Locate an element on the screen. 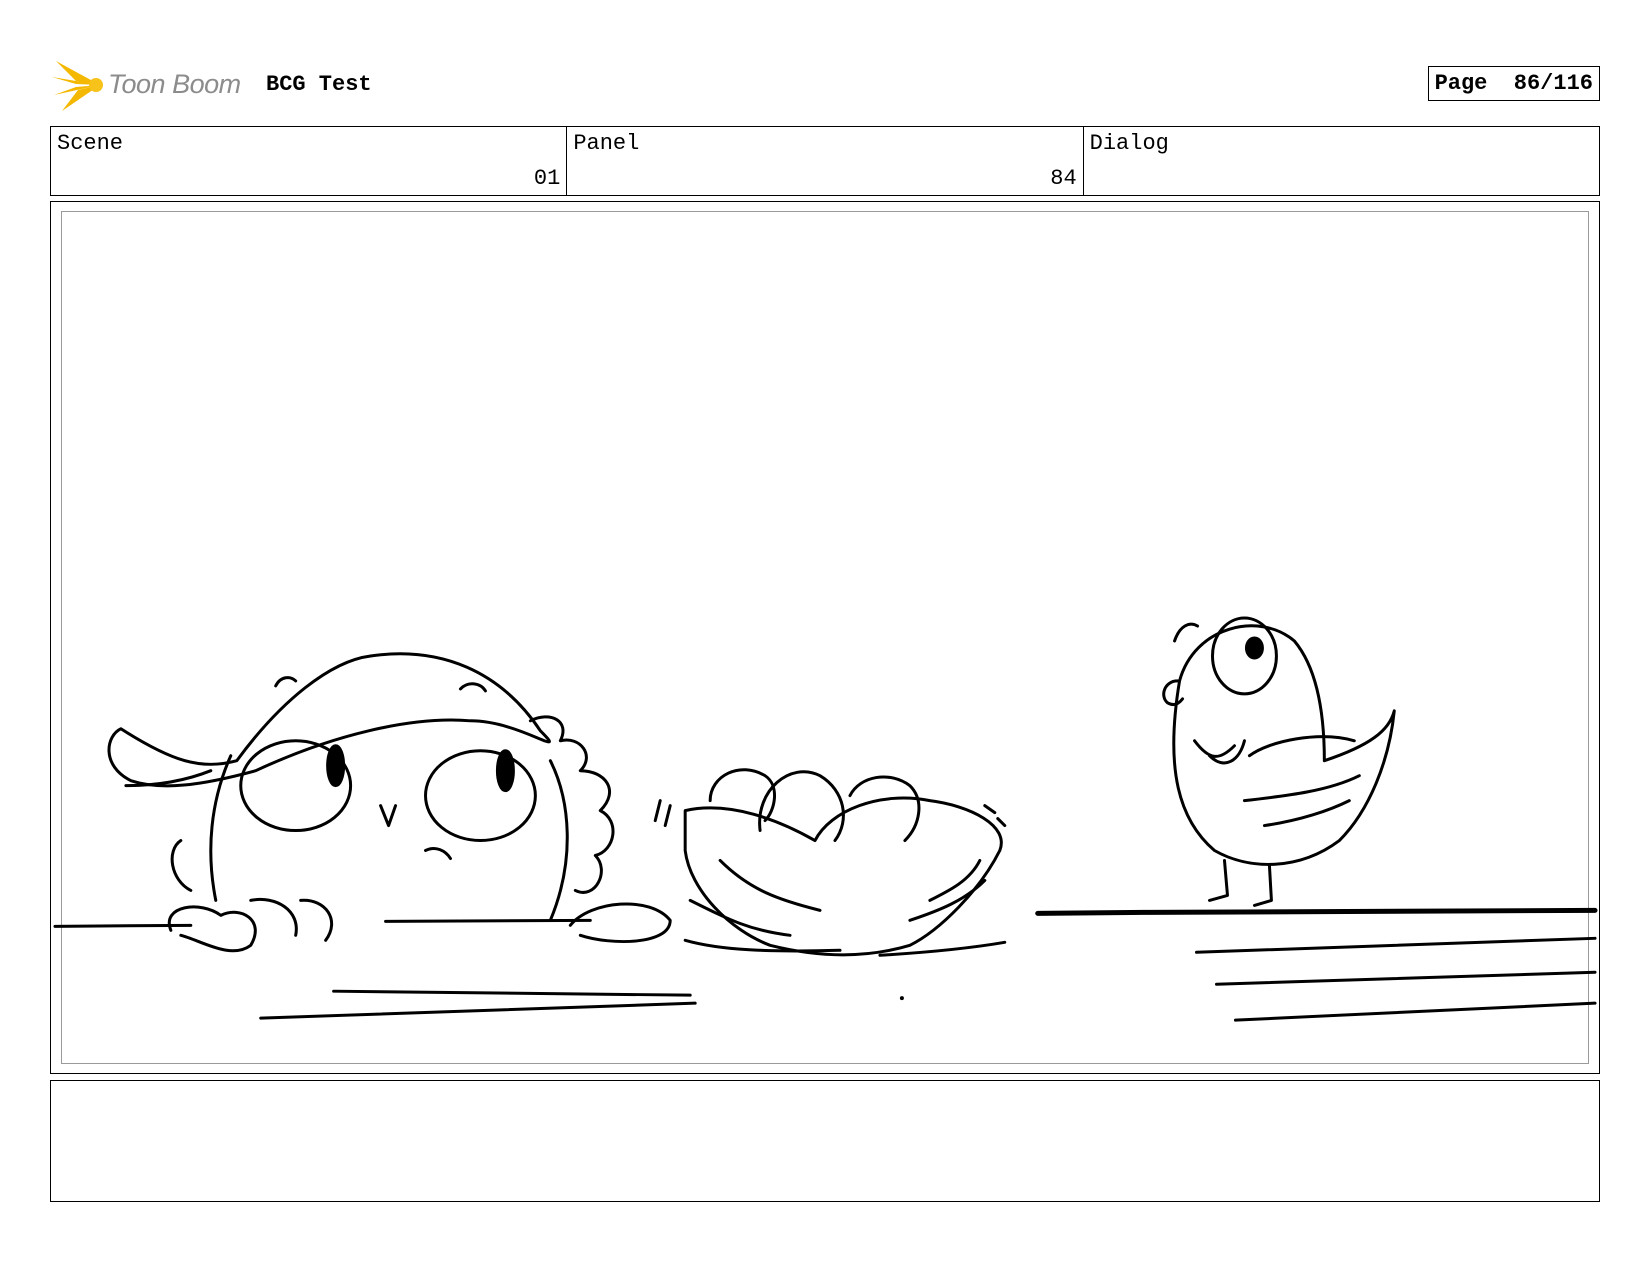  logo-text: Toon Boom is located at coordinates (174, 84).